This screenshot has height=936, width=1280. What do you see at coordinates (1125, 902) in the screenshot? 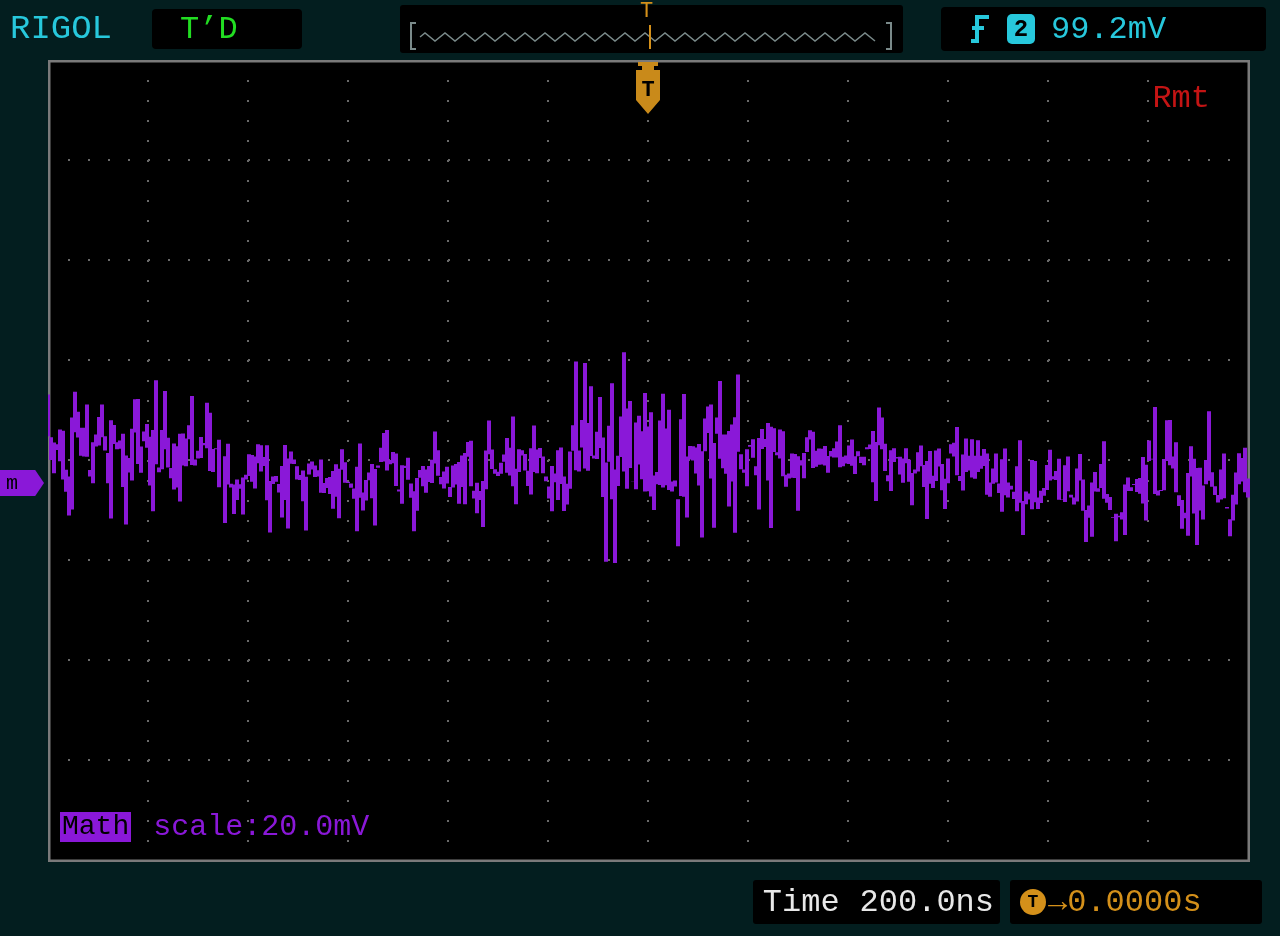
I see `delay-value: →0.0000s` at bounding box center [1125, 902].